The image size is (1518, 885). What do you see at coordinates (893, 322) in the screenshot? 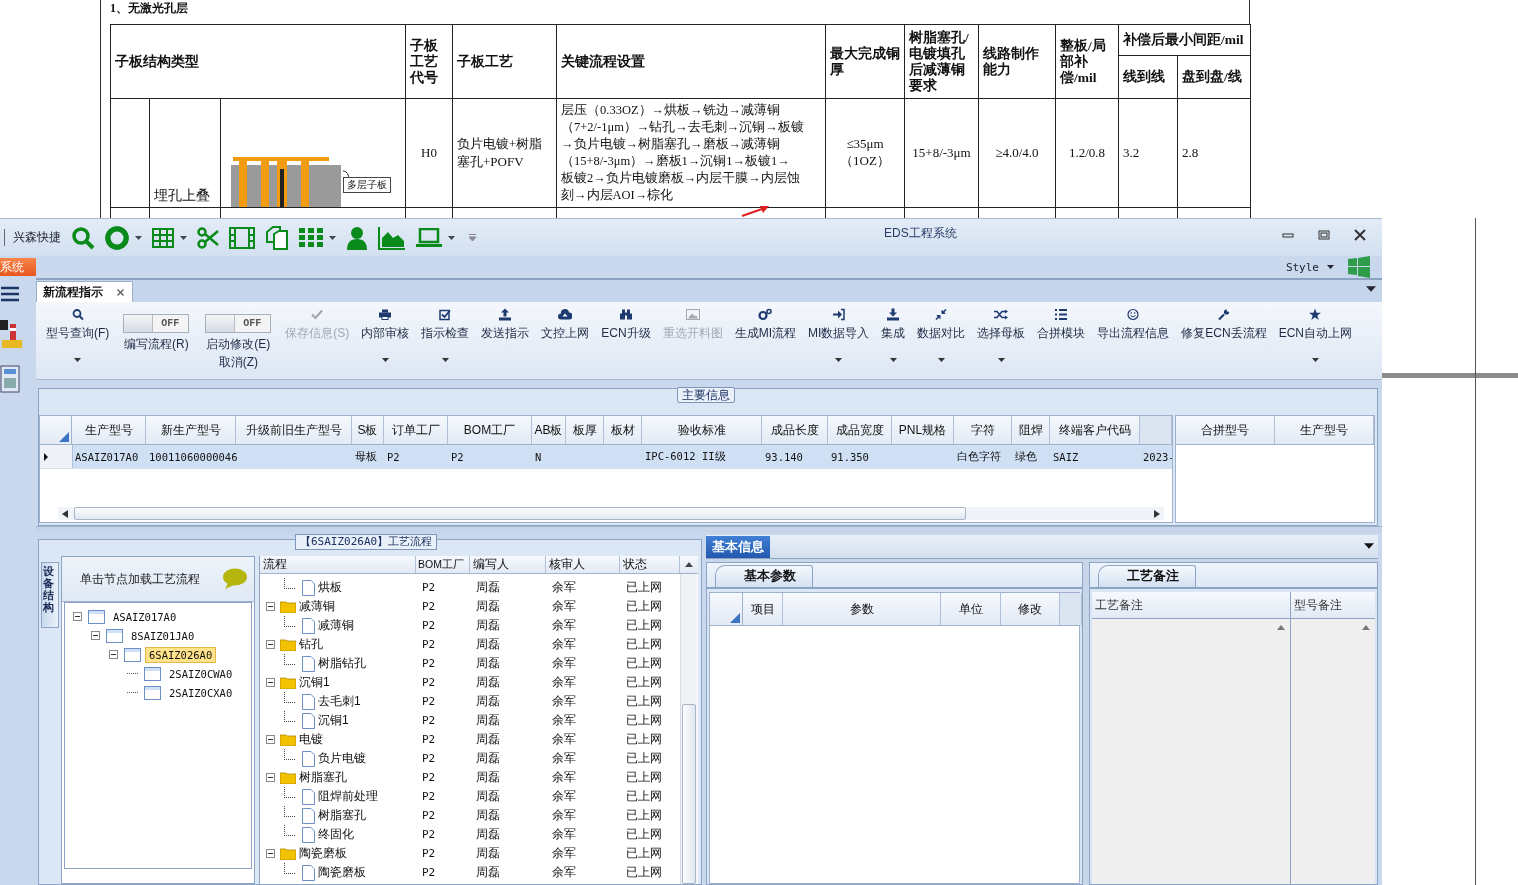
I see `ribbon-button: 集成` at bounding box center [893, 322].